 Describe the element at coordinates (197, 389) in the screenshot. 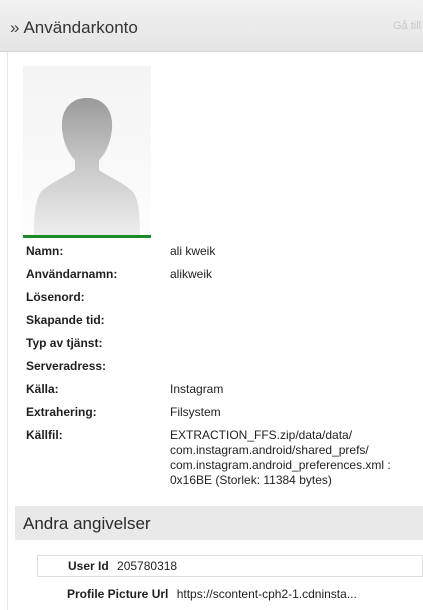

I see `property-value: Instagram` at that location.